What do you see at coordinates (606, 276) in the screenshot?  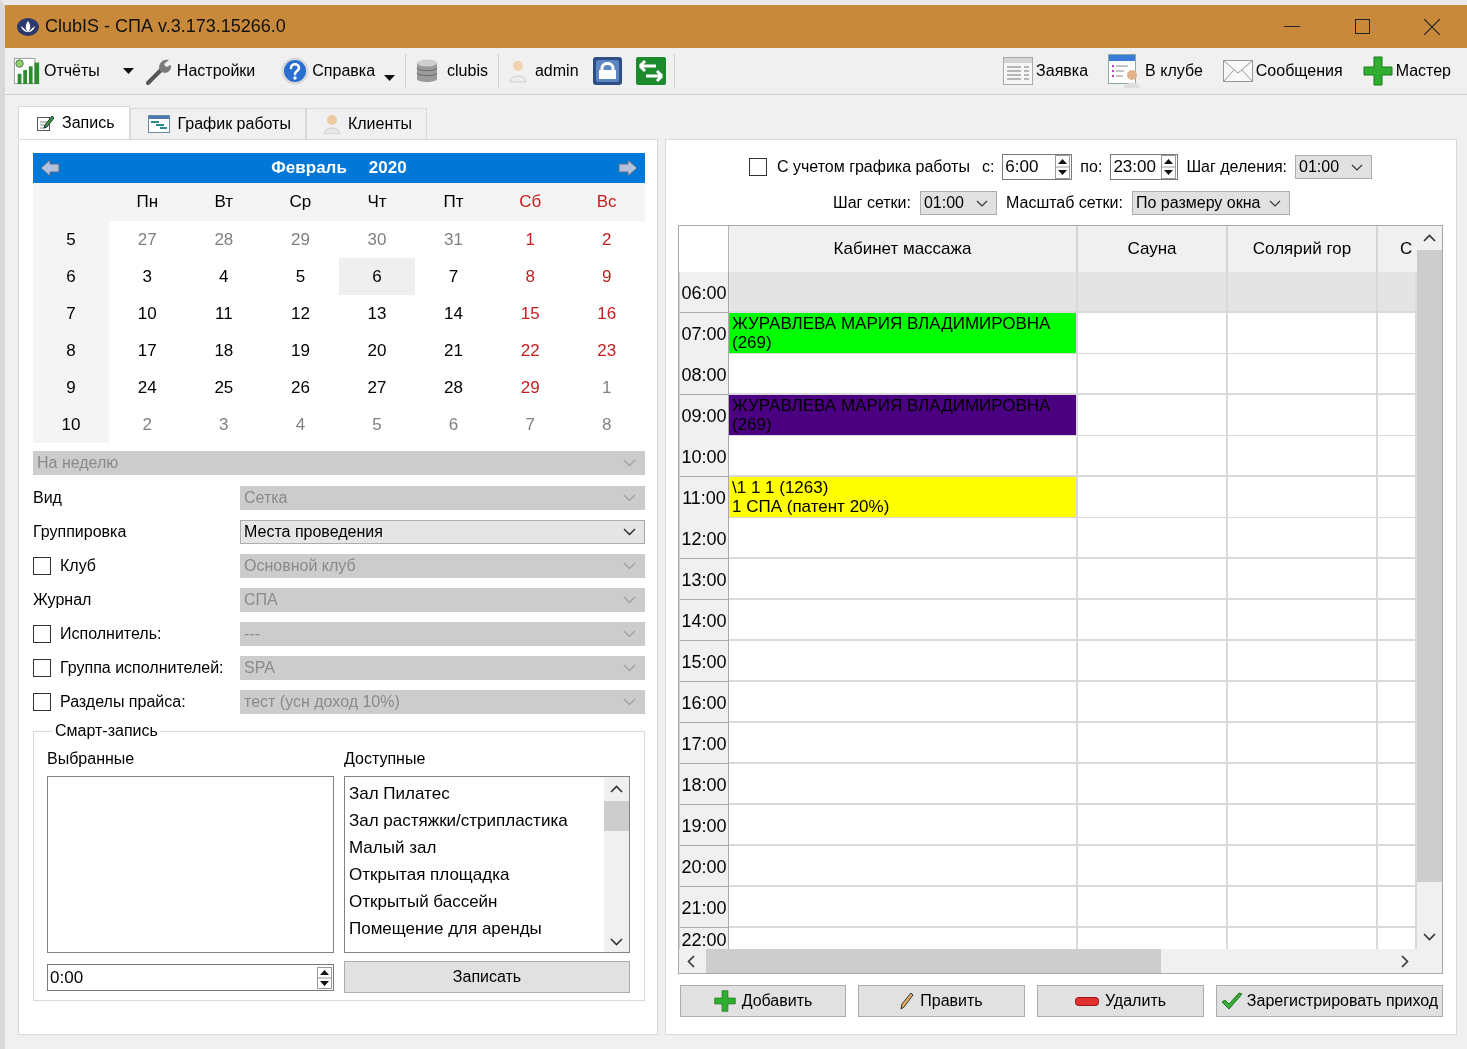 I see `calendar-day: 9` at bounding box center [606, 276].